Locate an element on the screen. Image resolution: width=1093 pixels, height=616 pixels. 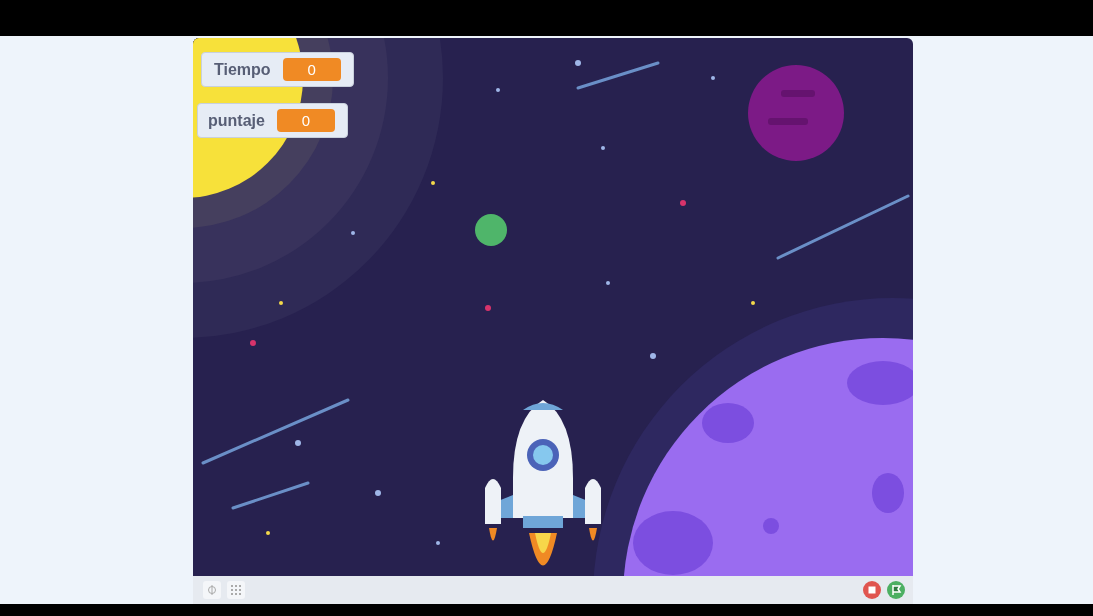
variable-name: Tiempo is located at coordinates (242, 69).